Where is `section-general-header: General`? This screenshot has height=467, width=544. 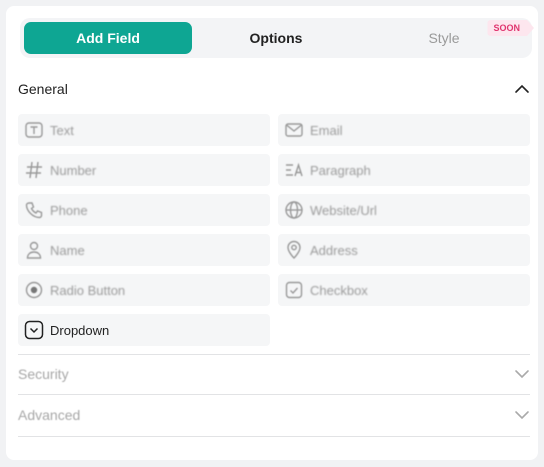 section-general-header: General is located at coordinates (274, 89).